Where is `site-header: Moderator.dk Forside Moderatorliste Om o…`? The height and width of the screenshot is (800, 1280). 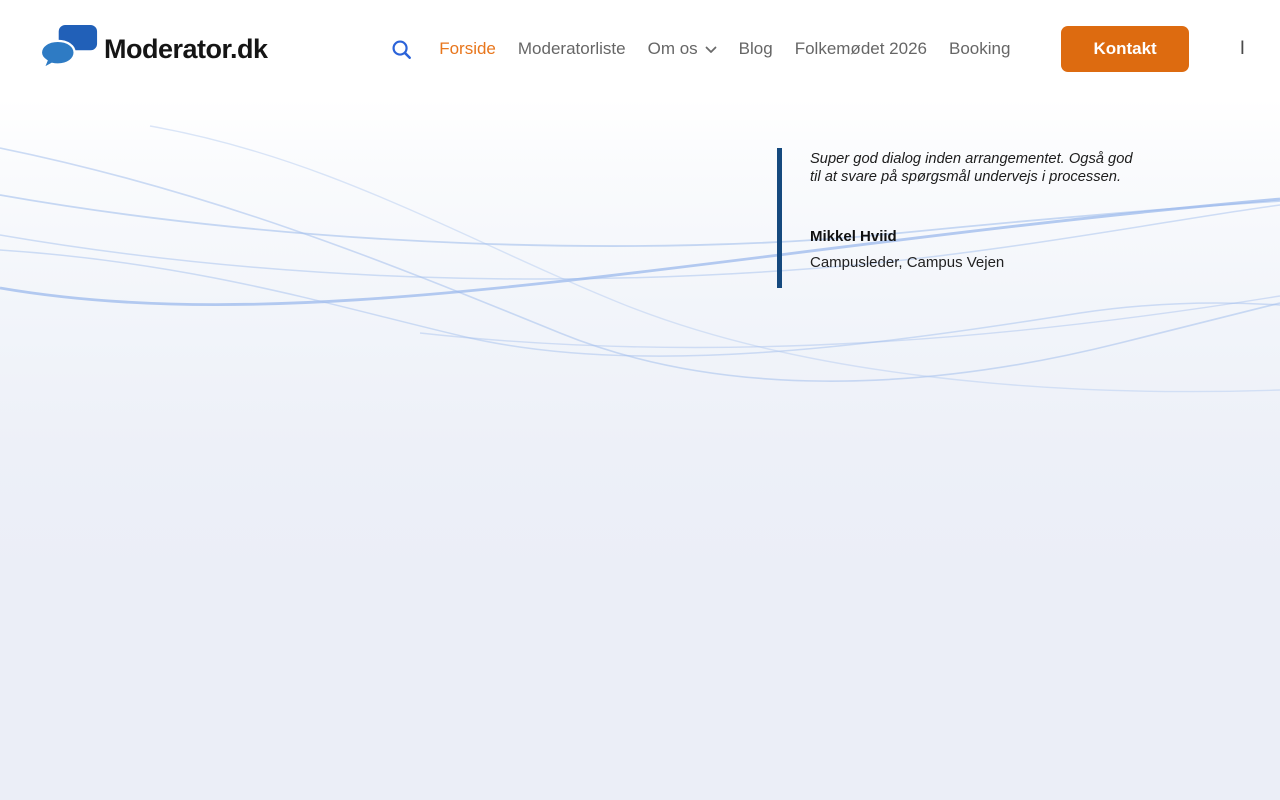 site-header: Moderator.dk Forside Moderatorliste Om o… is located at coordinates (640, 49).